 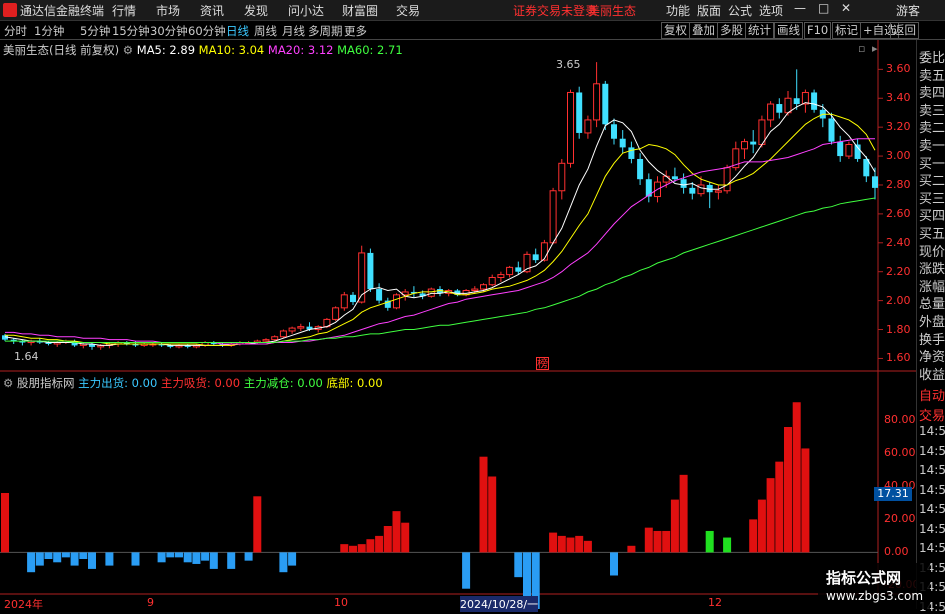 I want to click on reduce-bar, so click(x=727, y=545).